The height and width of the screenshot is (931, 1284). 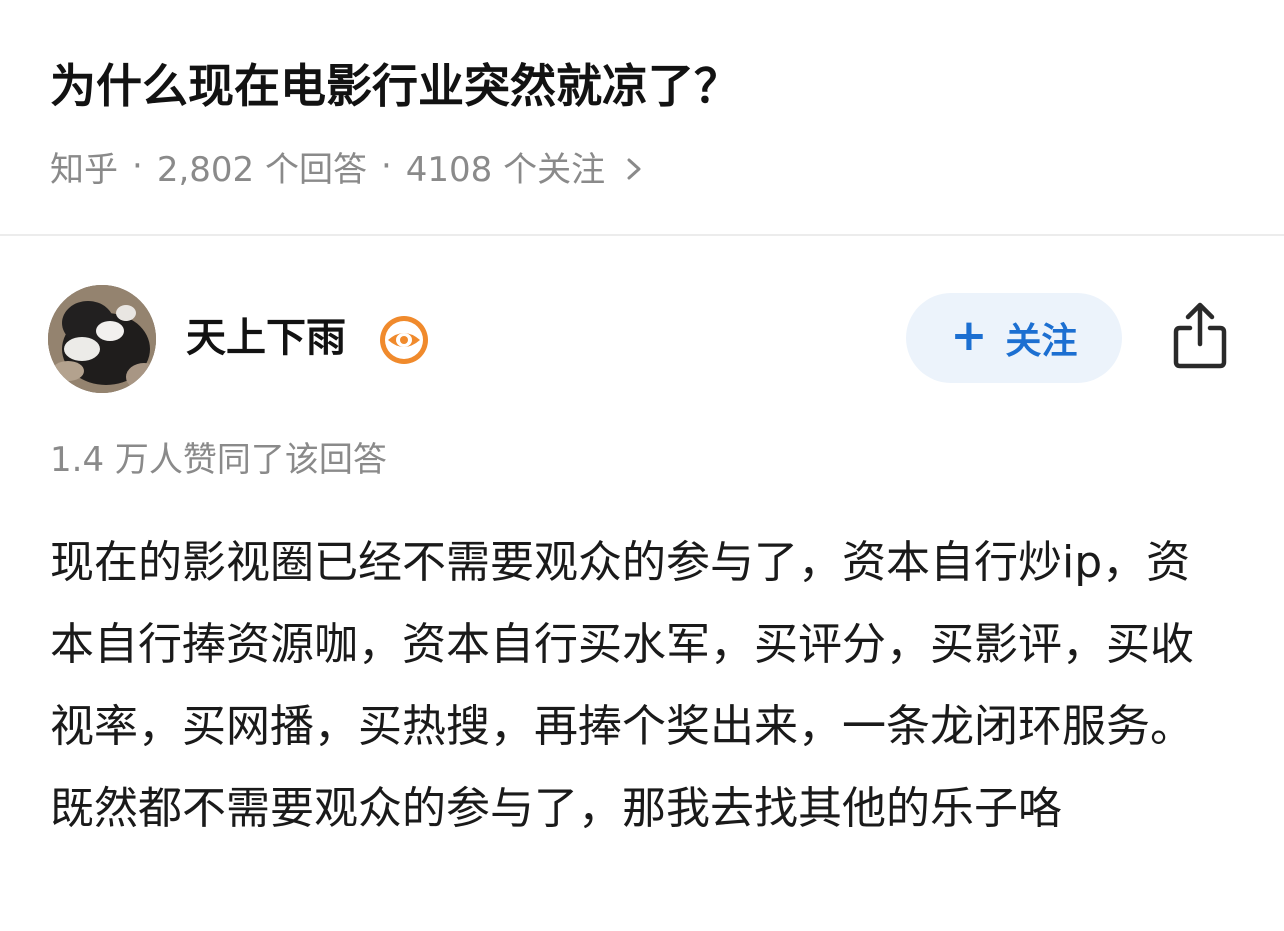 What do you see at coordinates (395, 86) in the screenshot?
I see `question-title: 为什么现在电影行业突然就凉了？` at bounding box center [395, 86].